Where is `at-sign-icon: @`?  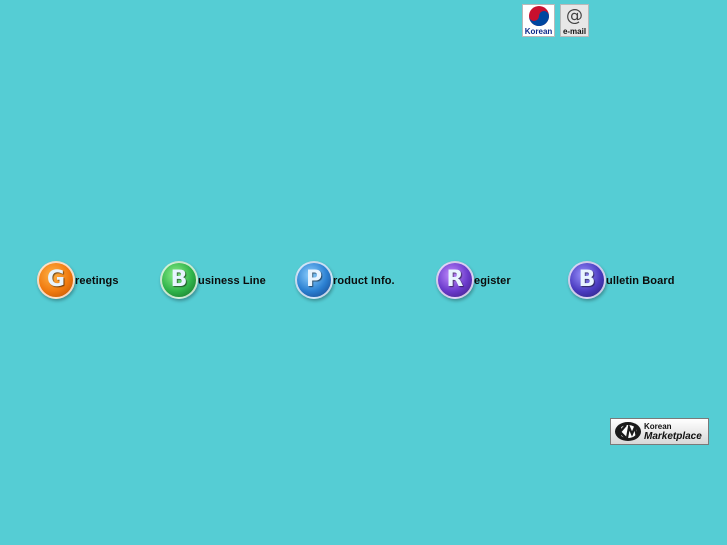
at-sign-icon: @ is located at coordinates (574, 16).